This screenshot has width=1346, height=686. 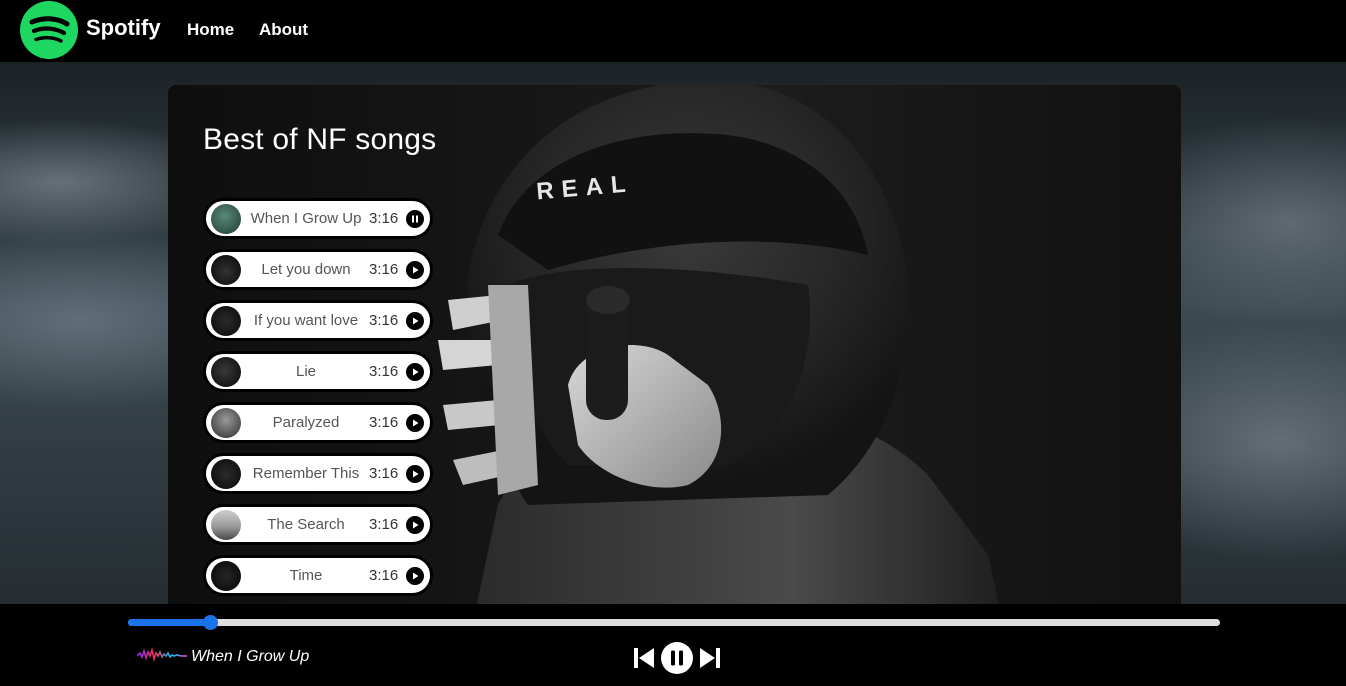 I want to click on nav-link-home: Home, so click(x=210, y=30).